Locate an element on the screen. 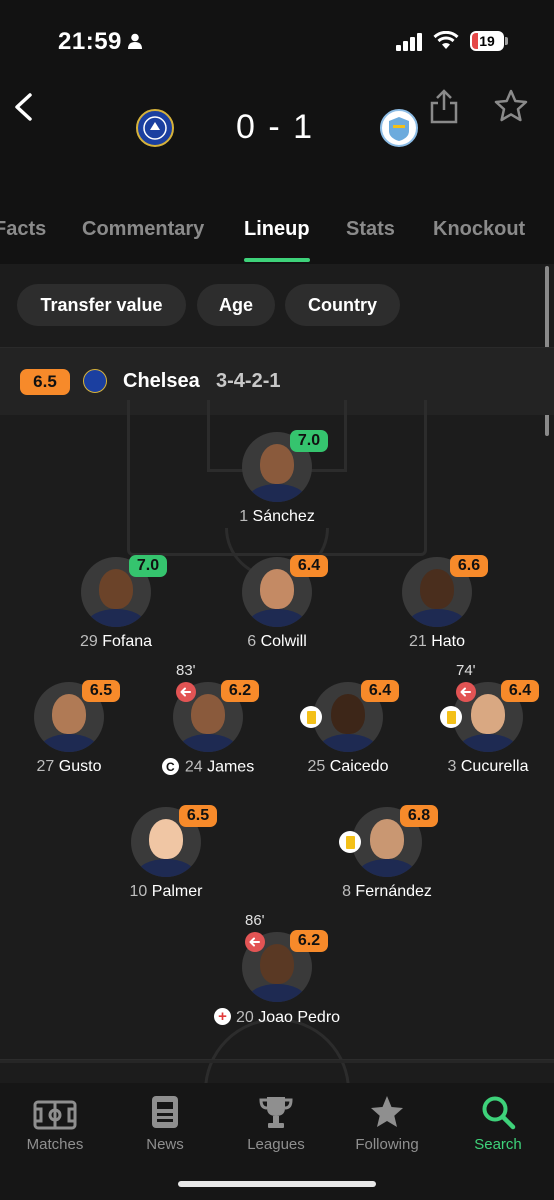  home-team-crest is located at coordinates (155, 128).